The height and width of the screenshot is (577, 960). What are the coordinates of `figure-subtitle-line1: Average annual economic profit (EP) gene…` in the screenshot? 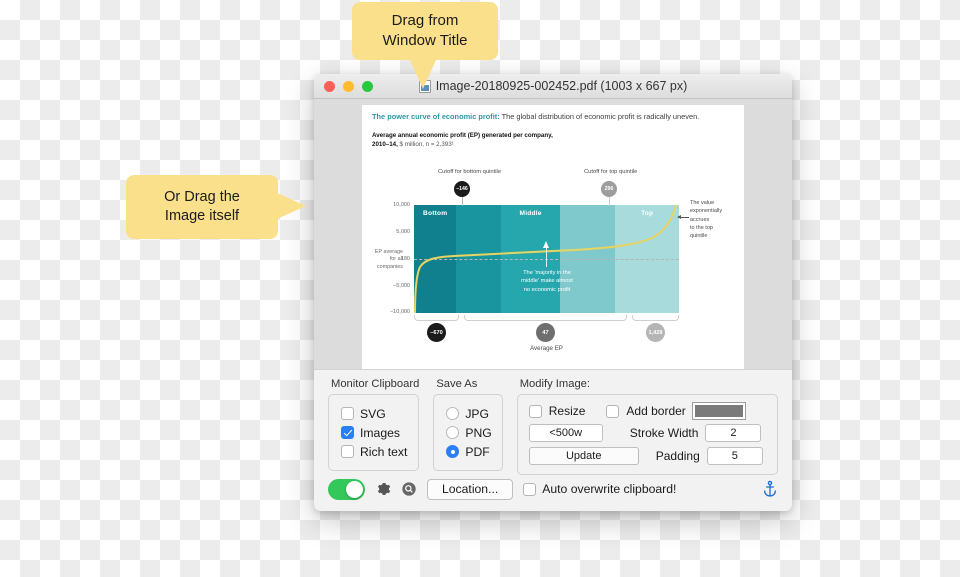 It's located at (462, 135).